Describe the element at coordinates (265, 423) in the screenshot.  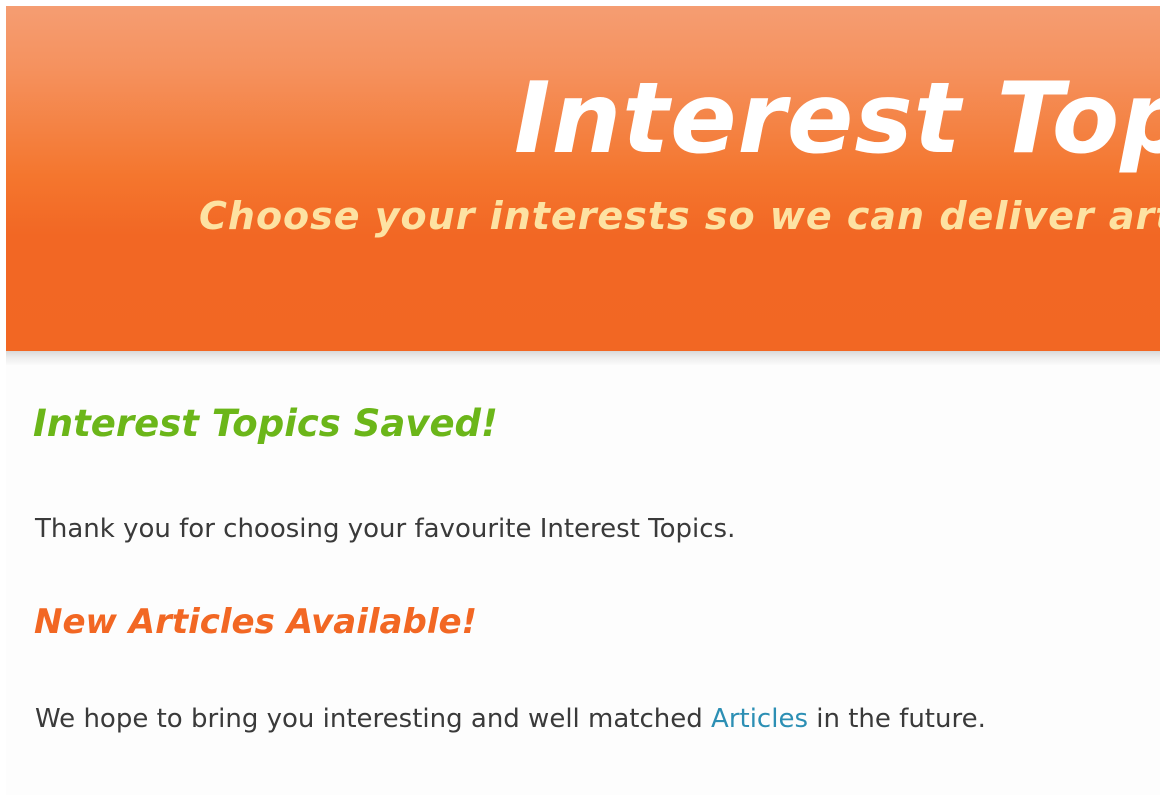
I see `saved-confirmation-heading: Interest Topics Saved!` at that location.